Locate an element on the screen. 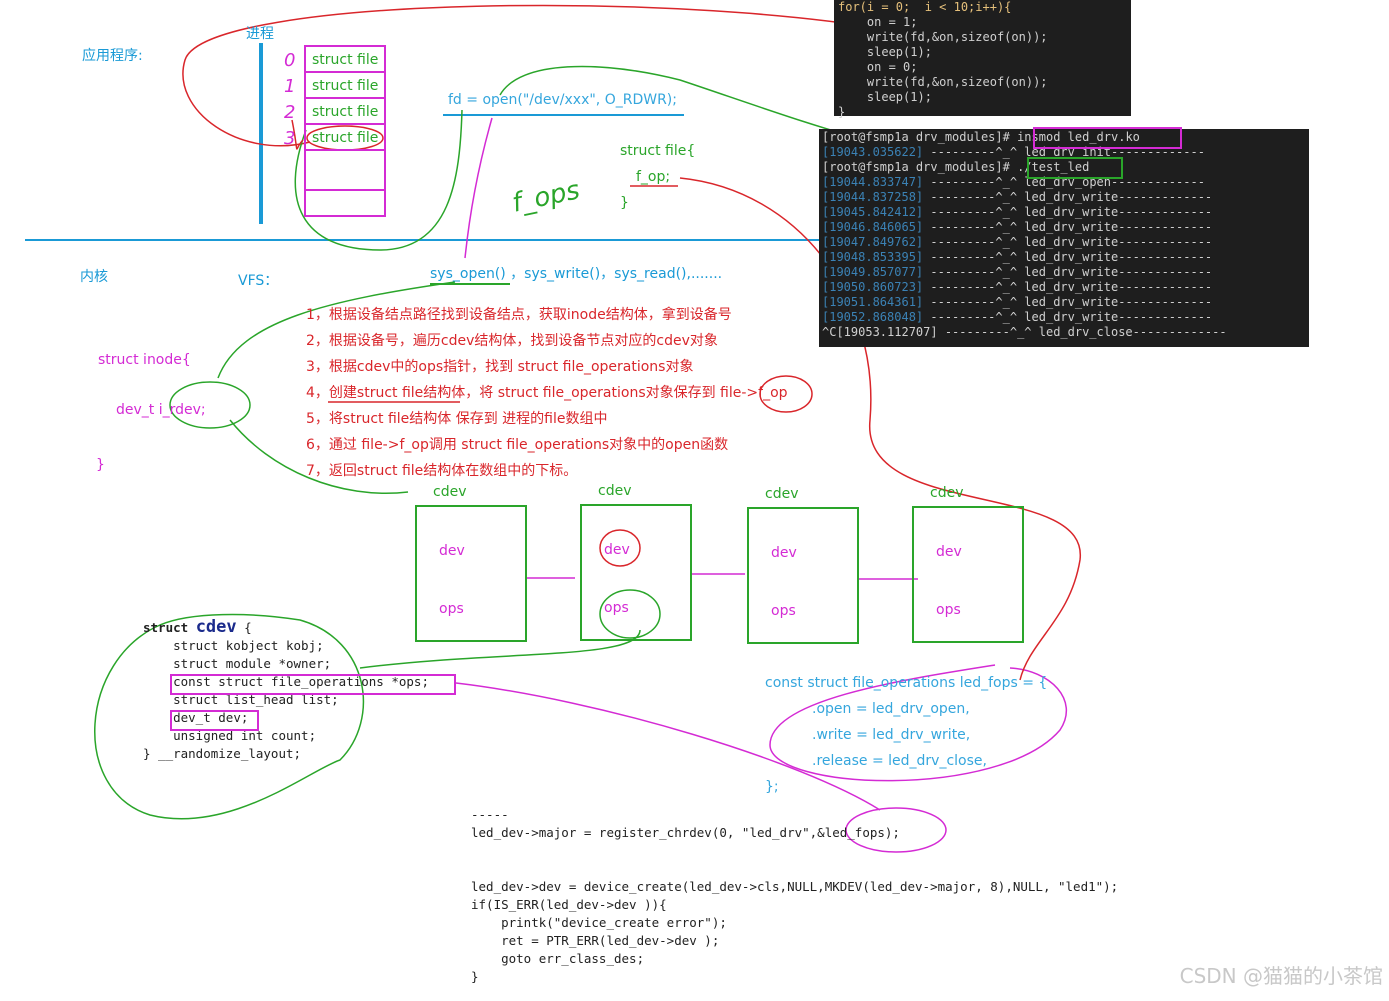  struct-file-line2: f_op; is located at coordinates (653, 177).